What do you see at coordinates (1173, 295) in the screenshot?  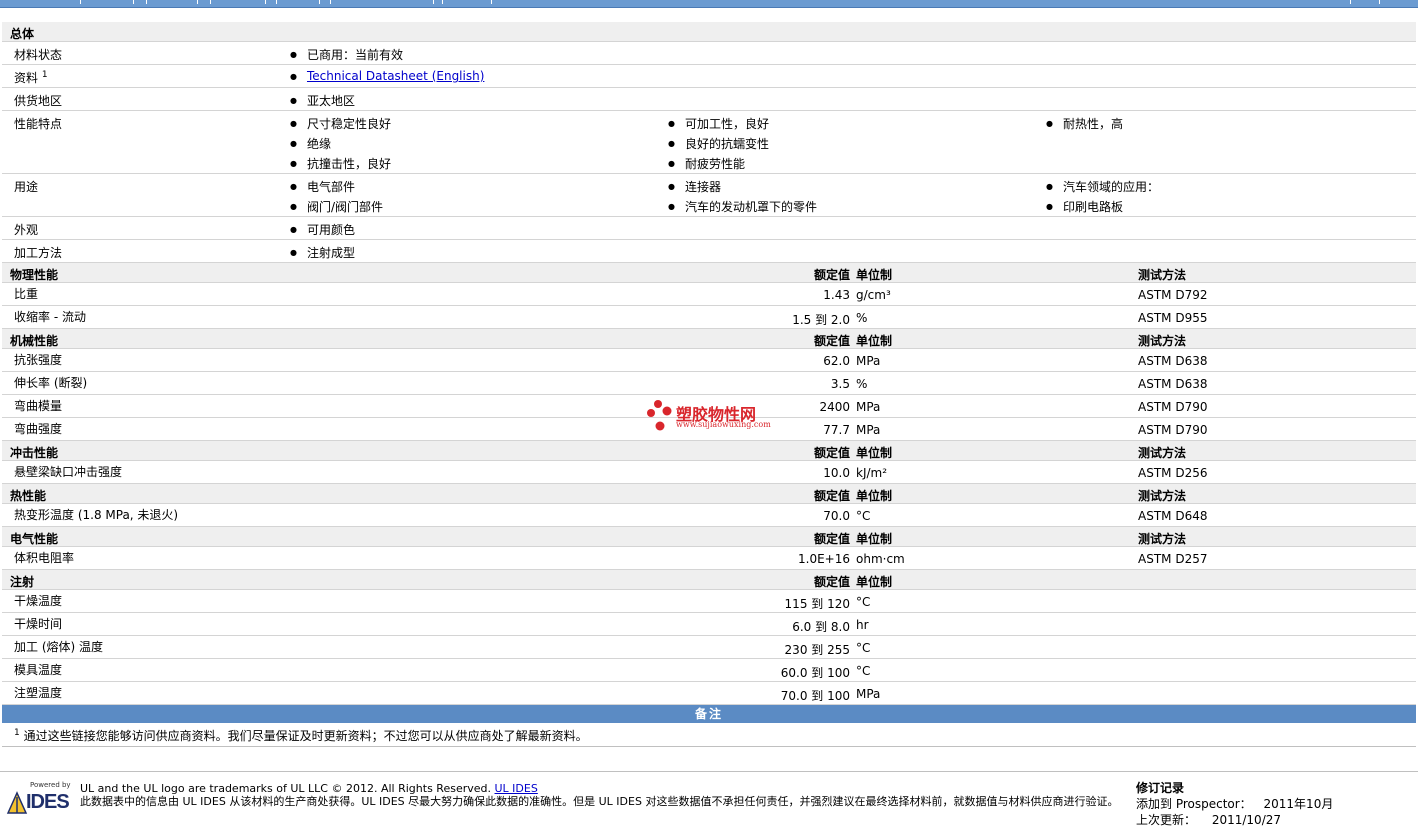 I see `test-method: ASTM D792` at bounding box center [1173, 295].